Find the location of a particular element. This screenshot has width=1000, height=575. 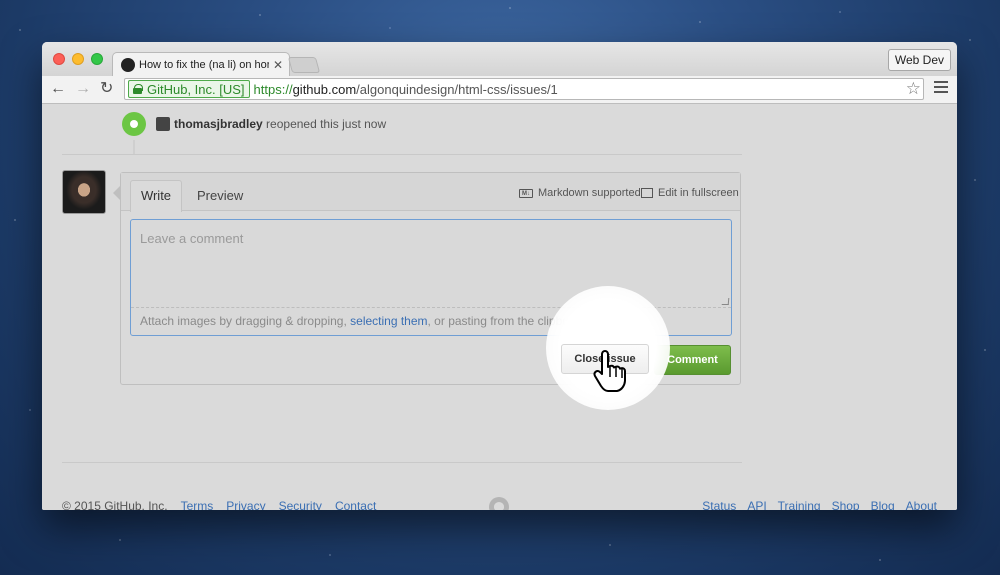

tab-preview: Preview is located at coordinates (220, 196).